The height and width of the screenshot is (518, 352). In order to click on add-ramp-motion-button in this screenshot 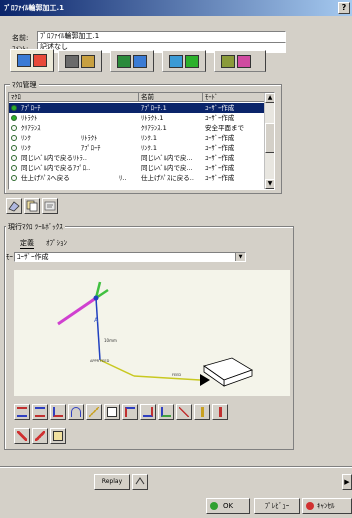, I will do `click(94, 412)`.